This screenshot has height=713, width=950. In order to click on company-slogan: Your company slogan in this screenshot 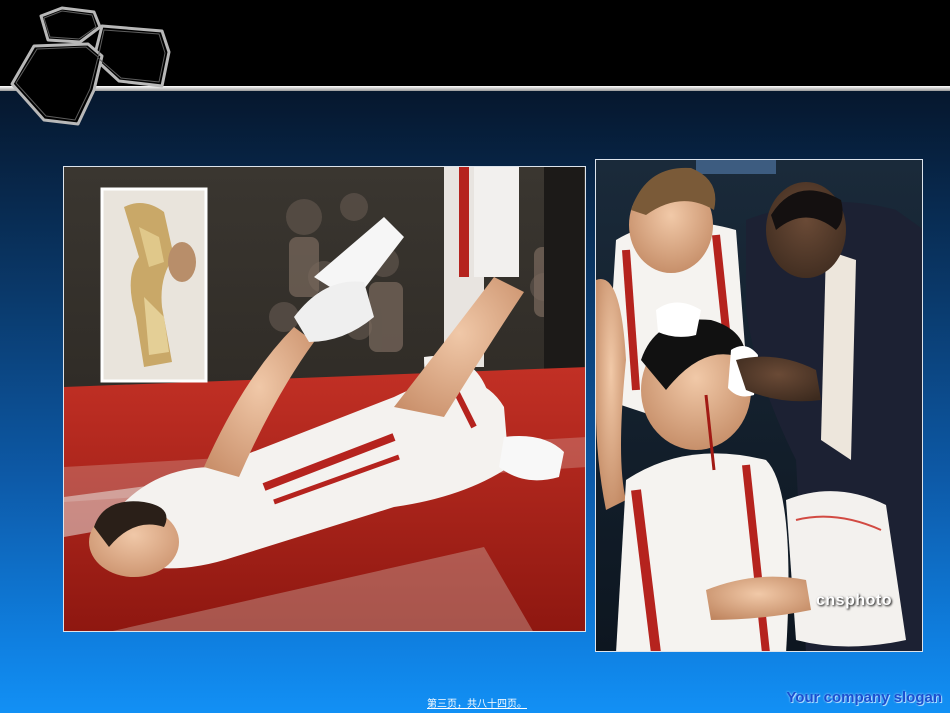, I will do `click(864, 697)`.